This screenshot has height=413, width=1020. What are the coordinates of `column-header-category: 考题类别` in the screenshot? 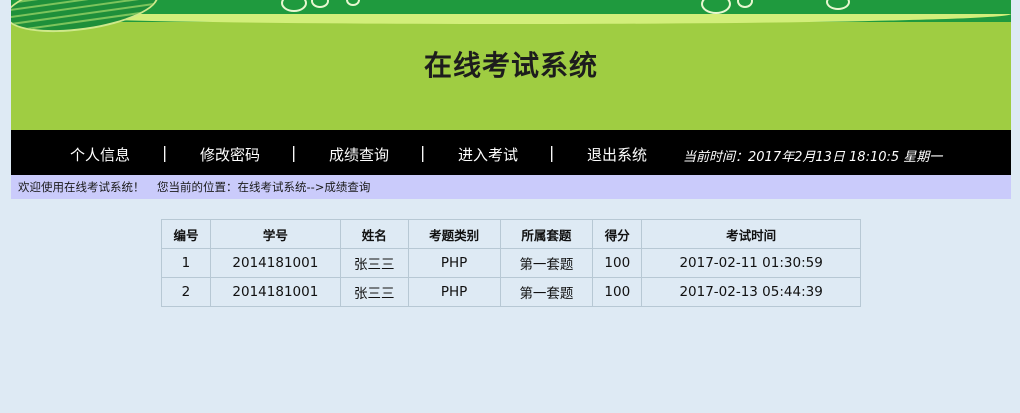 It's located at (454, 234).